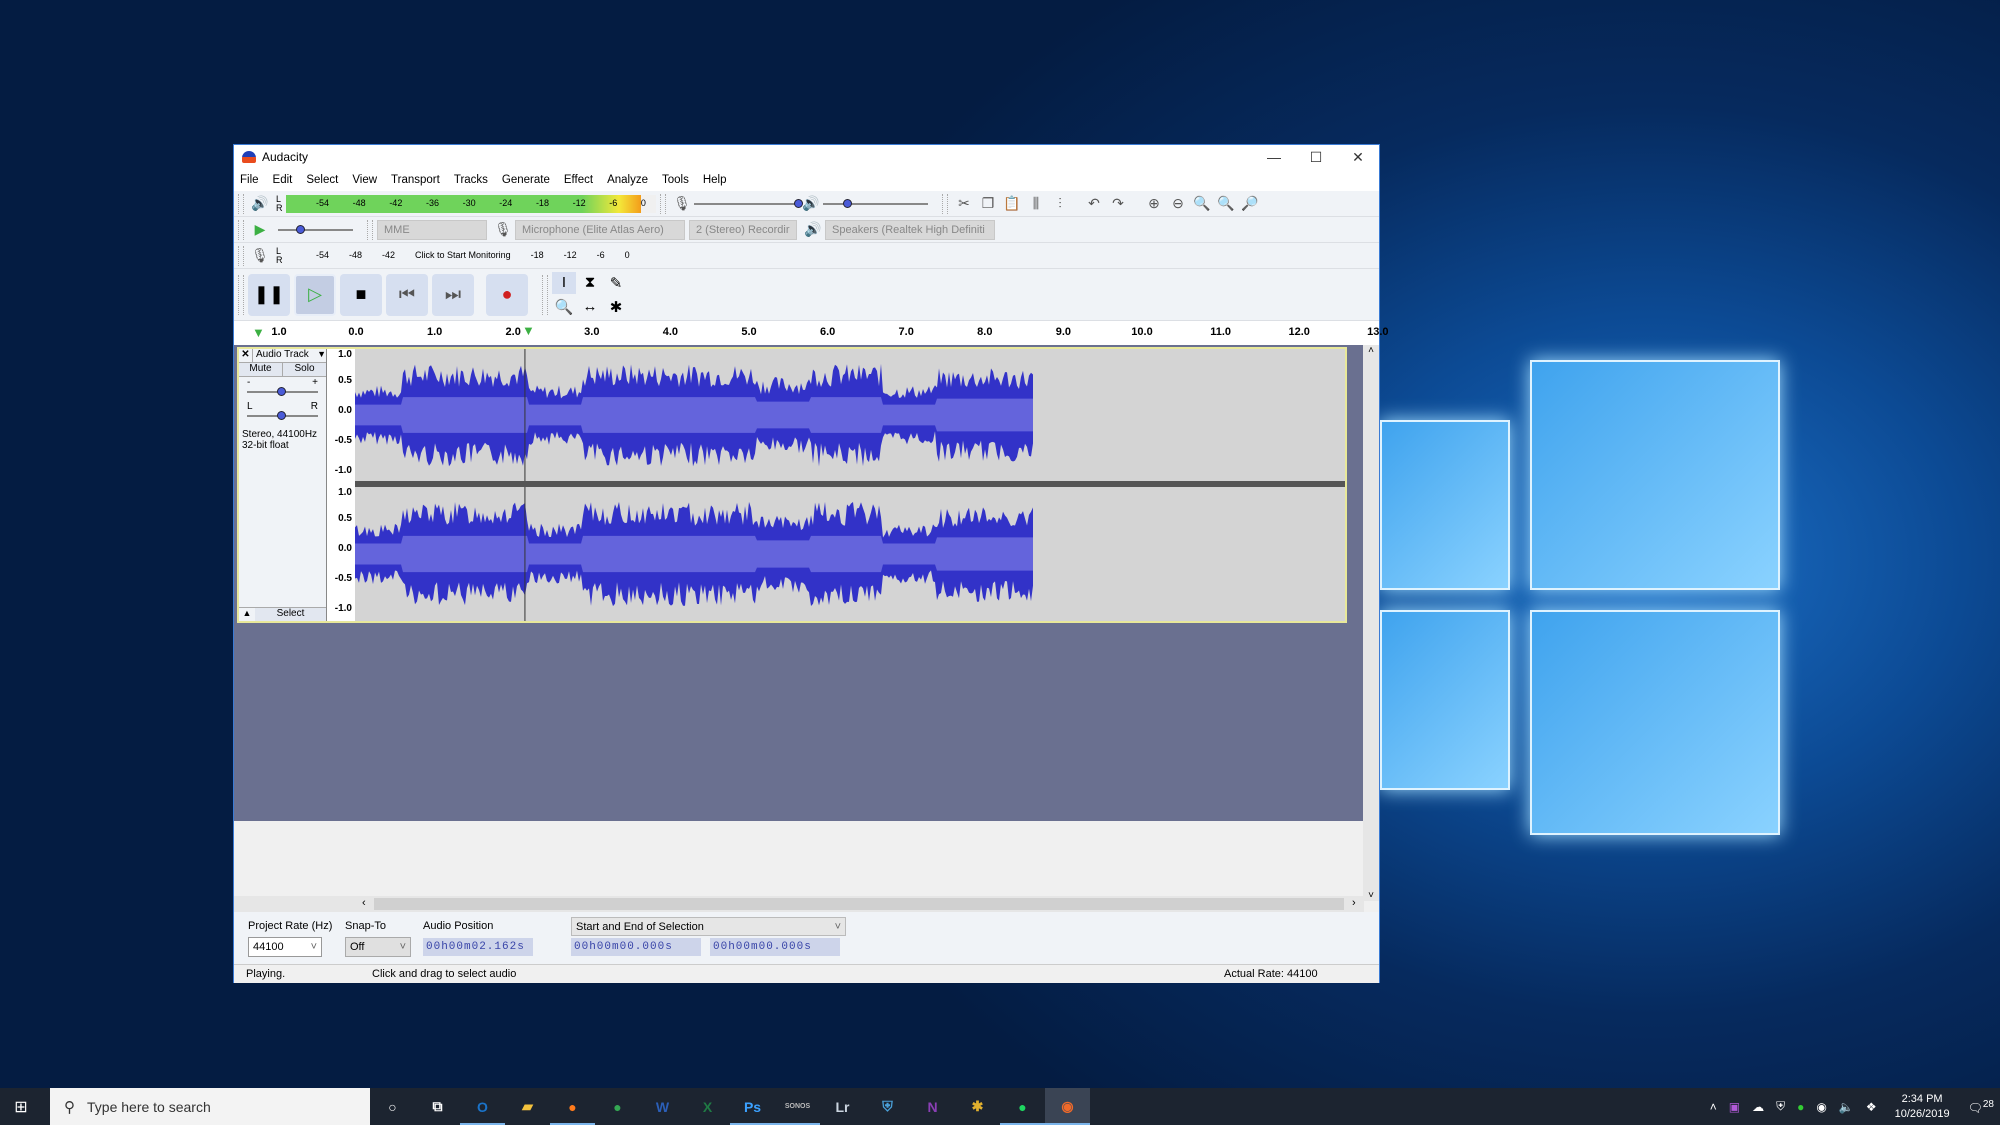 The width and height of the screenshot is (2000, 1125). What do you see at coordinates (437, 1106) in the screenshot?
I see `task-view-icon: ⧉` at bounding box center [437, 1106].